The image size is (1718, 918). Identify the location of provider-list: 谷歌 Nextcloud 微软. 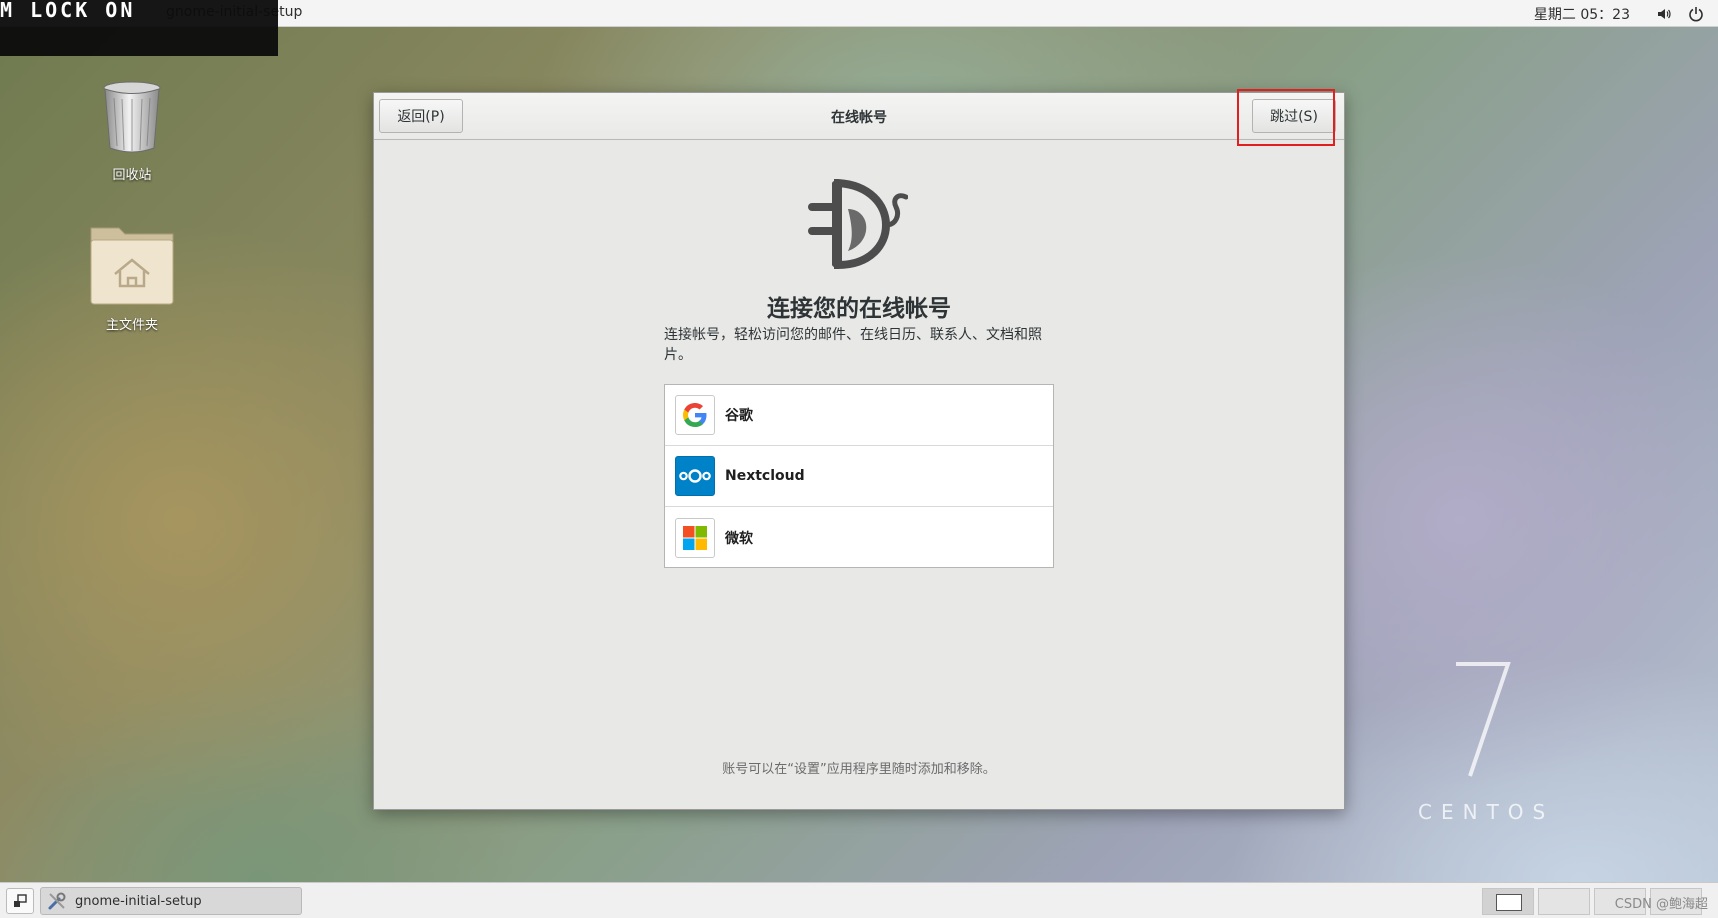
(859, 476).